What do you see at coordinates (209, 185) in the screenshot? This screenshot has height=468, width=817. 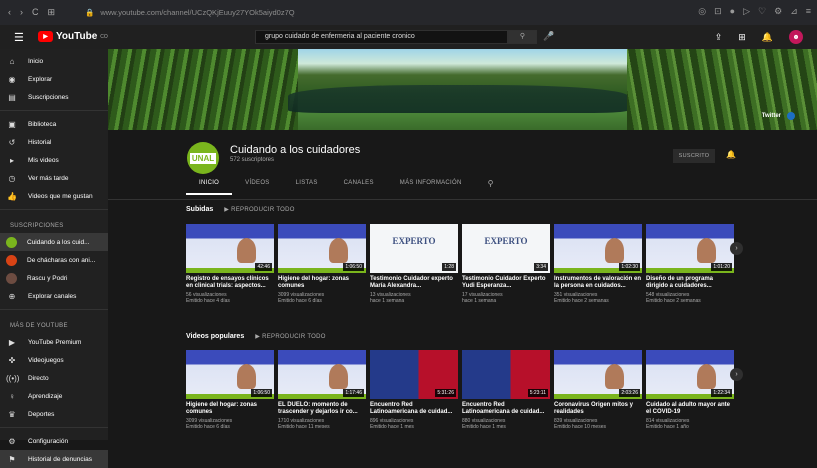 I see `tab-inicio: INICIO` at bounding box center [209, 185].